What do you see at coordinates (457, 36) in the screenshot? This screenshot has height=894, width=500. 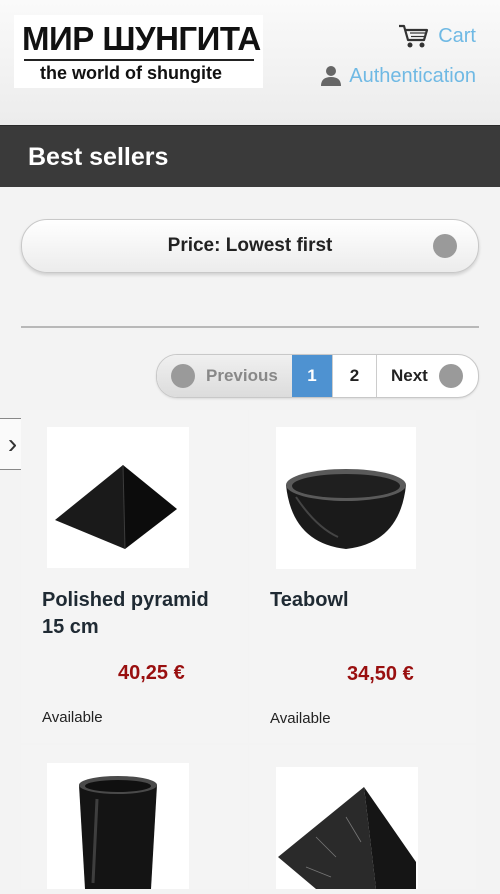 I see `cart-label: Cart` at bounding box center [457, 36].